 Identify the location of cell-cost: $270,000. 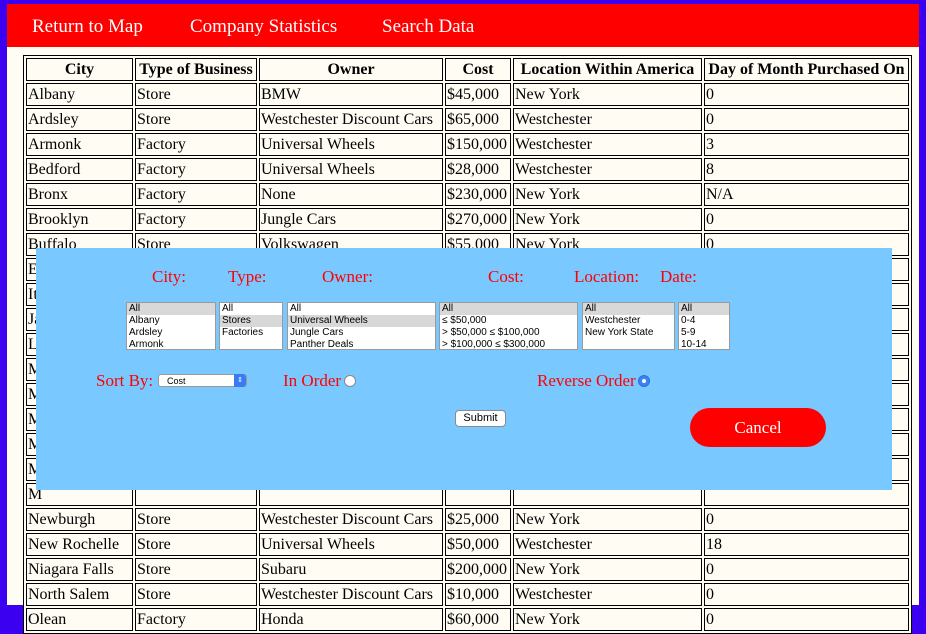
(478, 219).